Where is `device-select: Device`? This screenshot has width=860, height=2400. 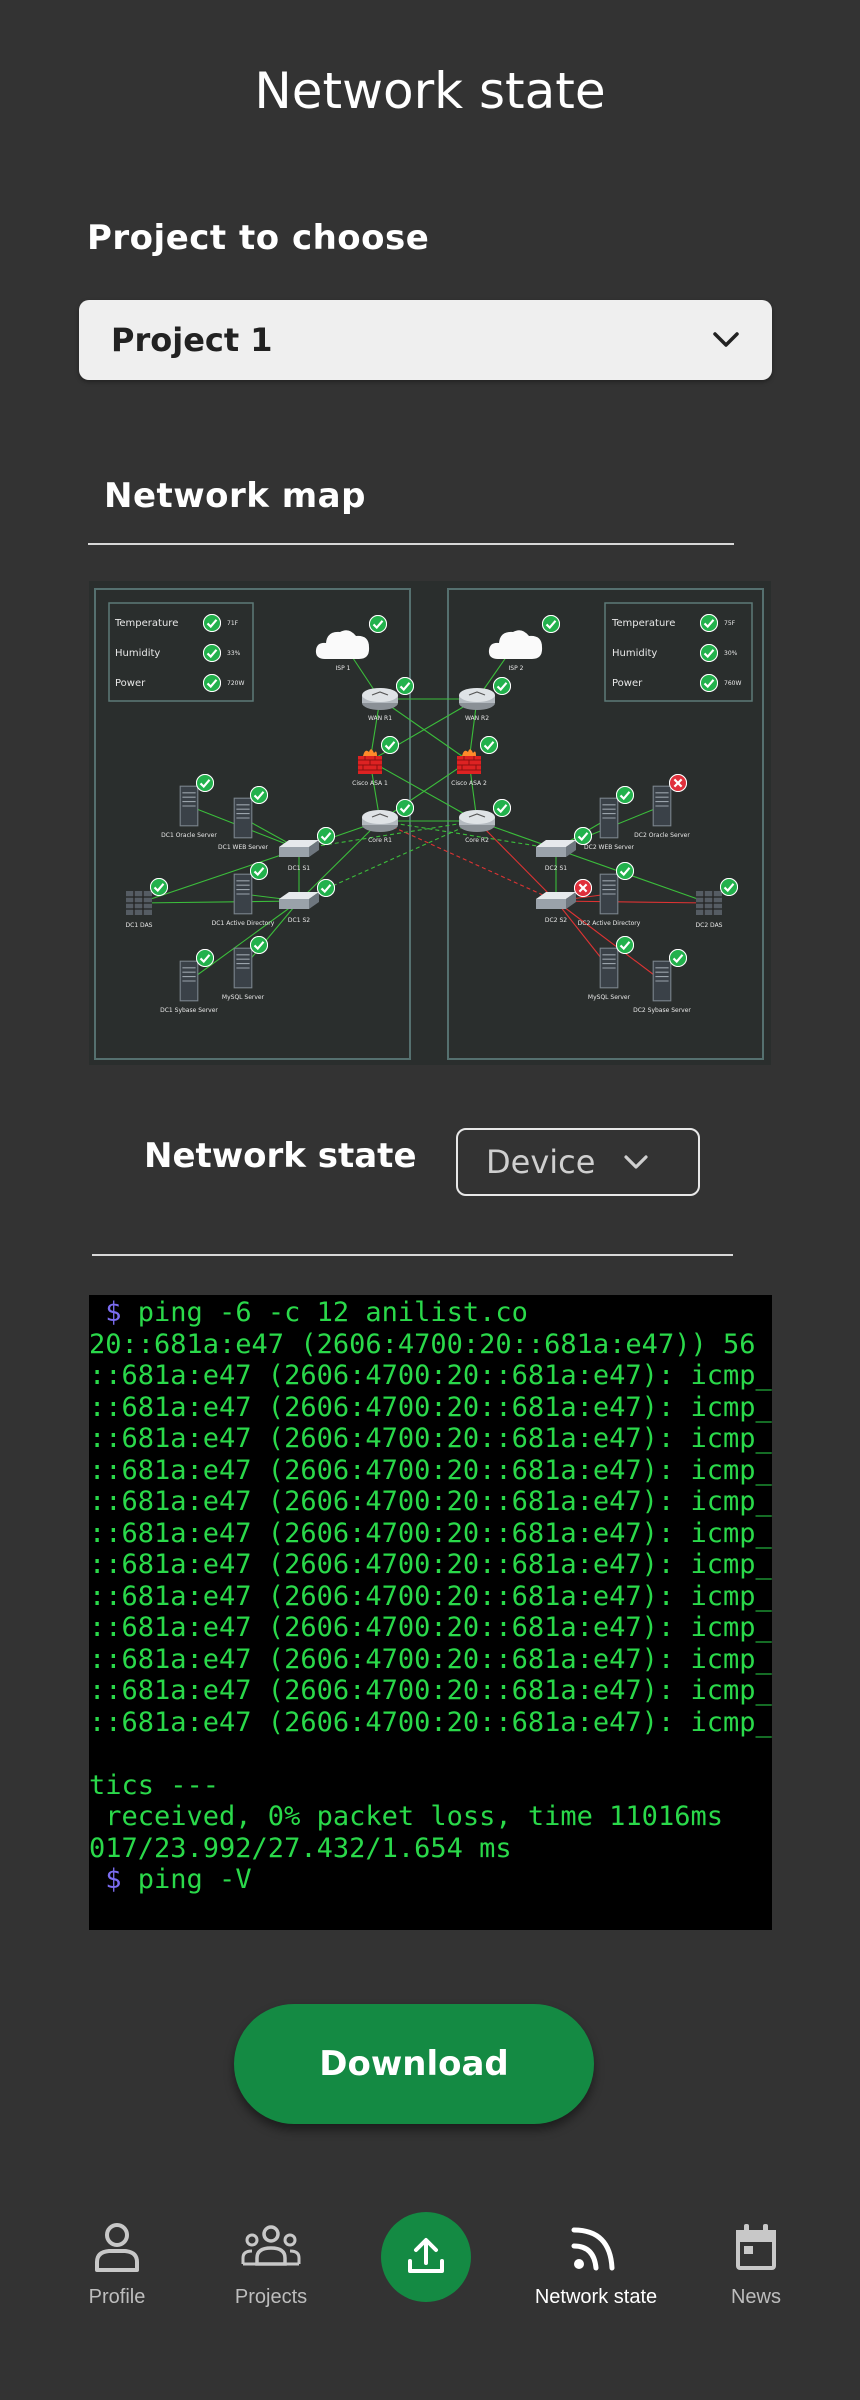 device-select: Device is located at coordinates (578, 1162).